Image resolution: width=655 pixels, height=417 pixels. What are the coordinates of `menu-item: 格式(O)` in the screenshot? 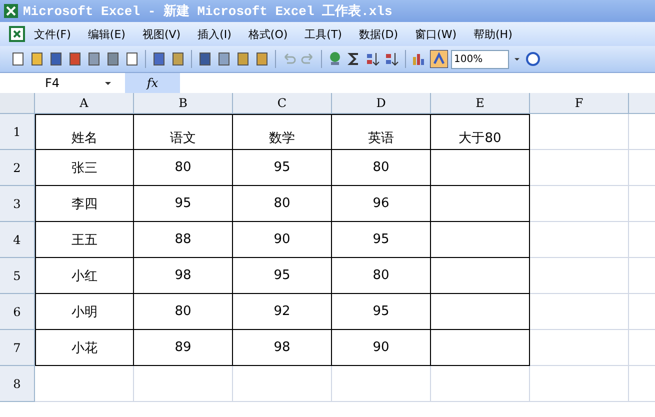 It's located at (268, 34).